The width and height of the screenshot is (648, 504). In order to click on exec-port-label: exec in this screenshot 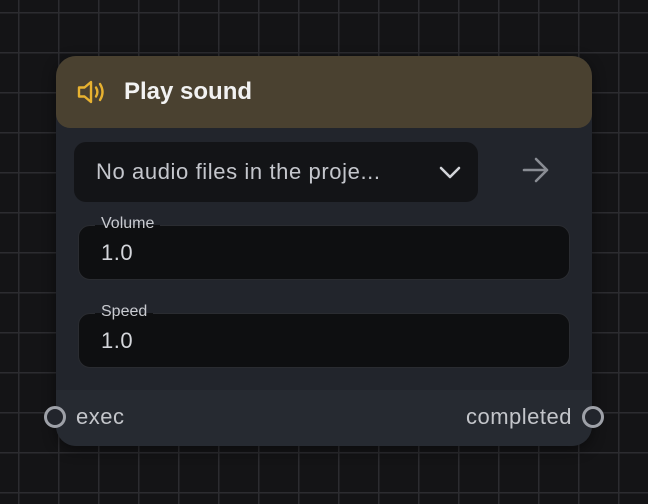, I will do `click(100, 416)`.